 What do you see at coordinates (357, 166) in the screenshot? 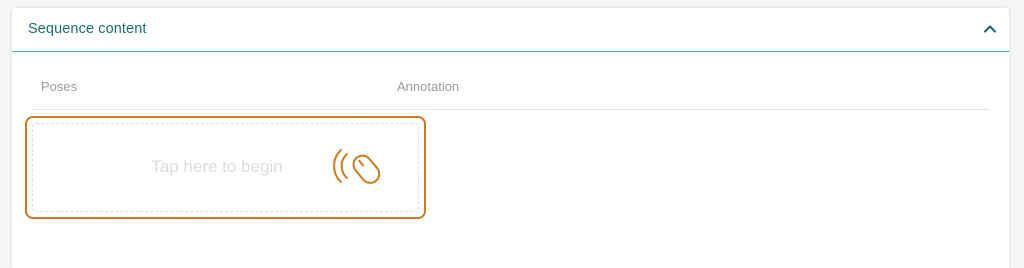
I see `tap-mouse-icon` at bounding box center [357, 166].